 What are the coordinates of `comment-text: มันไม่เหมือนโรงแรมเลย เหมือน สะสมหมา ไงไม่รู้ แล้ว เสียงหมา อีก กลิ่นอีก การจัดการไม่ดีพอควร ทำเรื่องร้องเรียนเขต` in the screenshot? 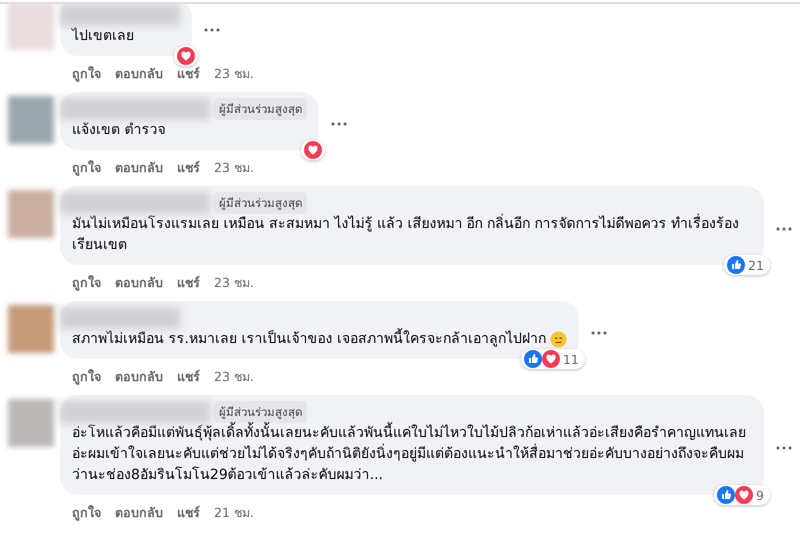 It's located at (412, 235).